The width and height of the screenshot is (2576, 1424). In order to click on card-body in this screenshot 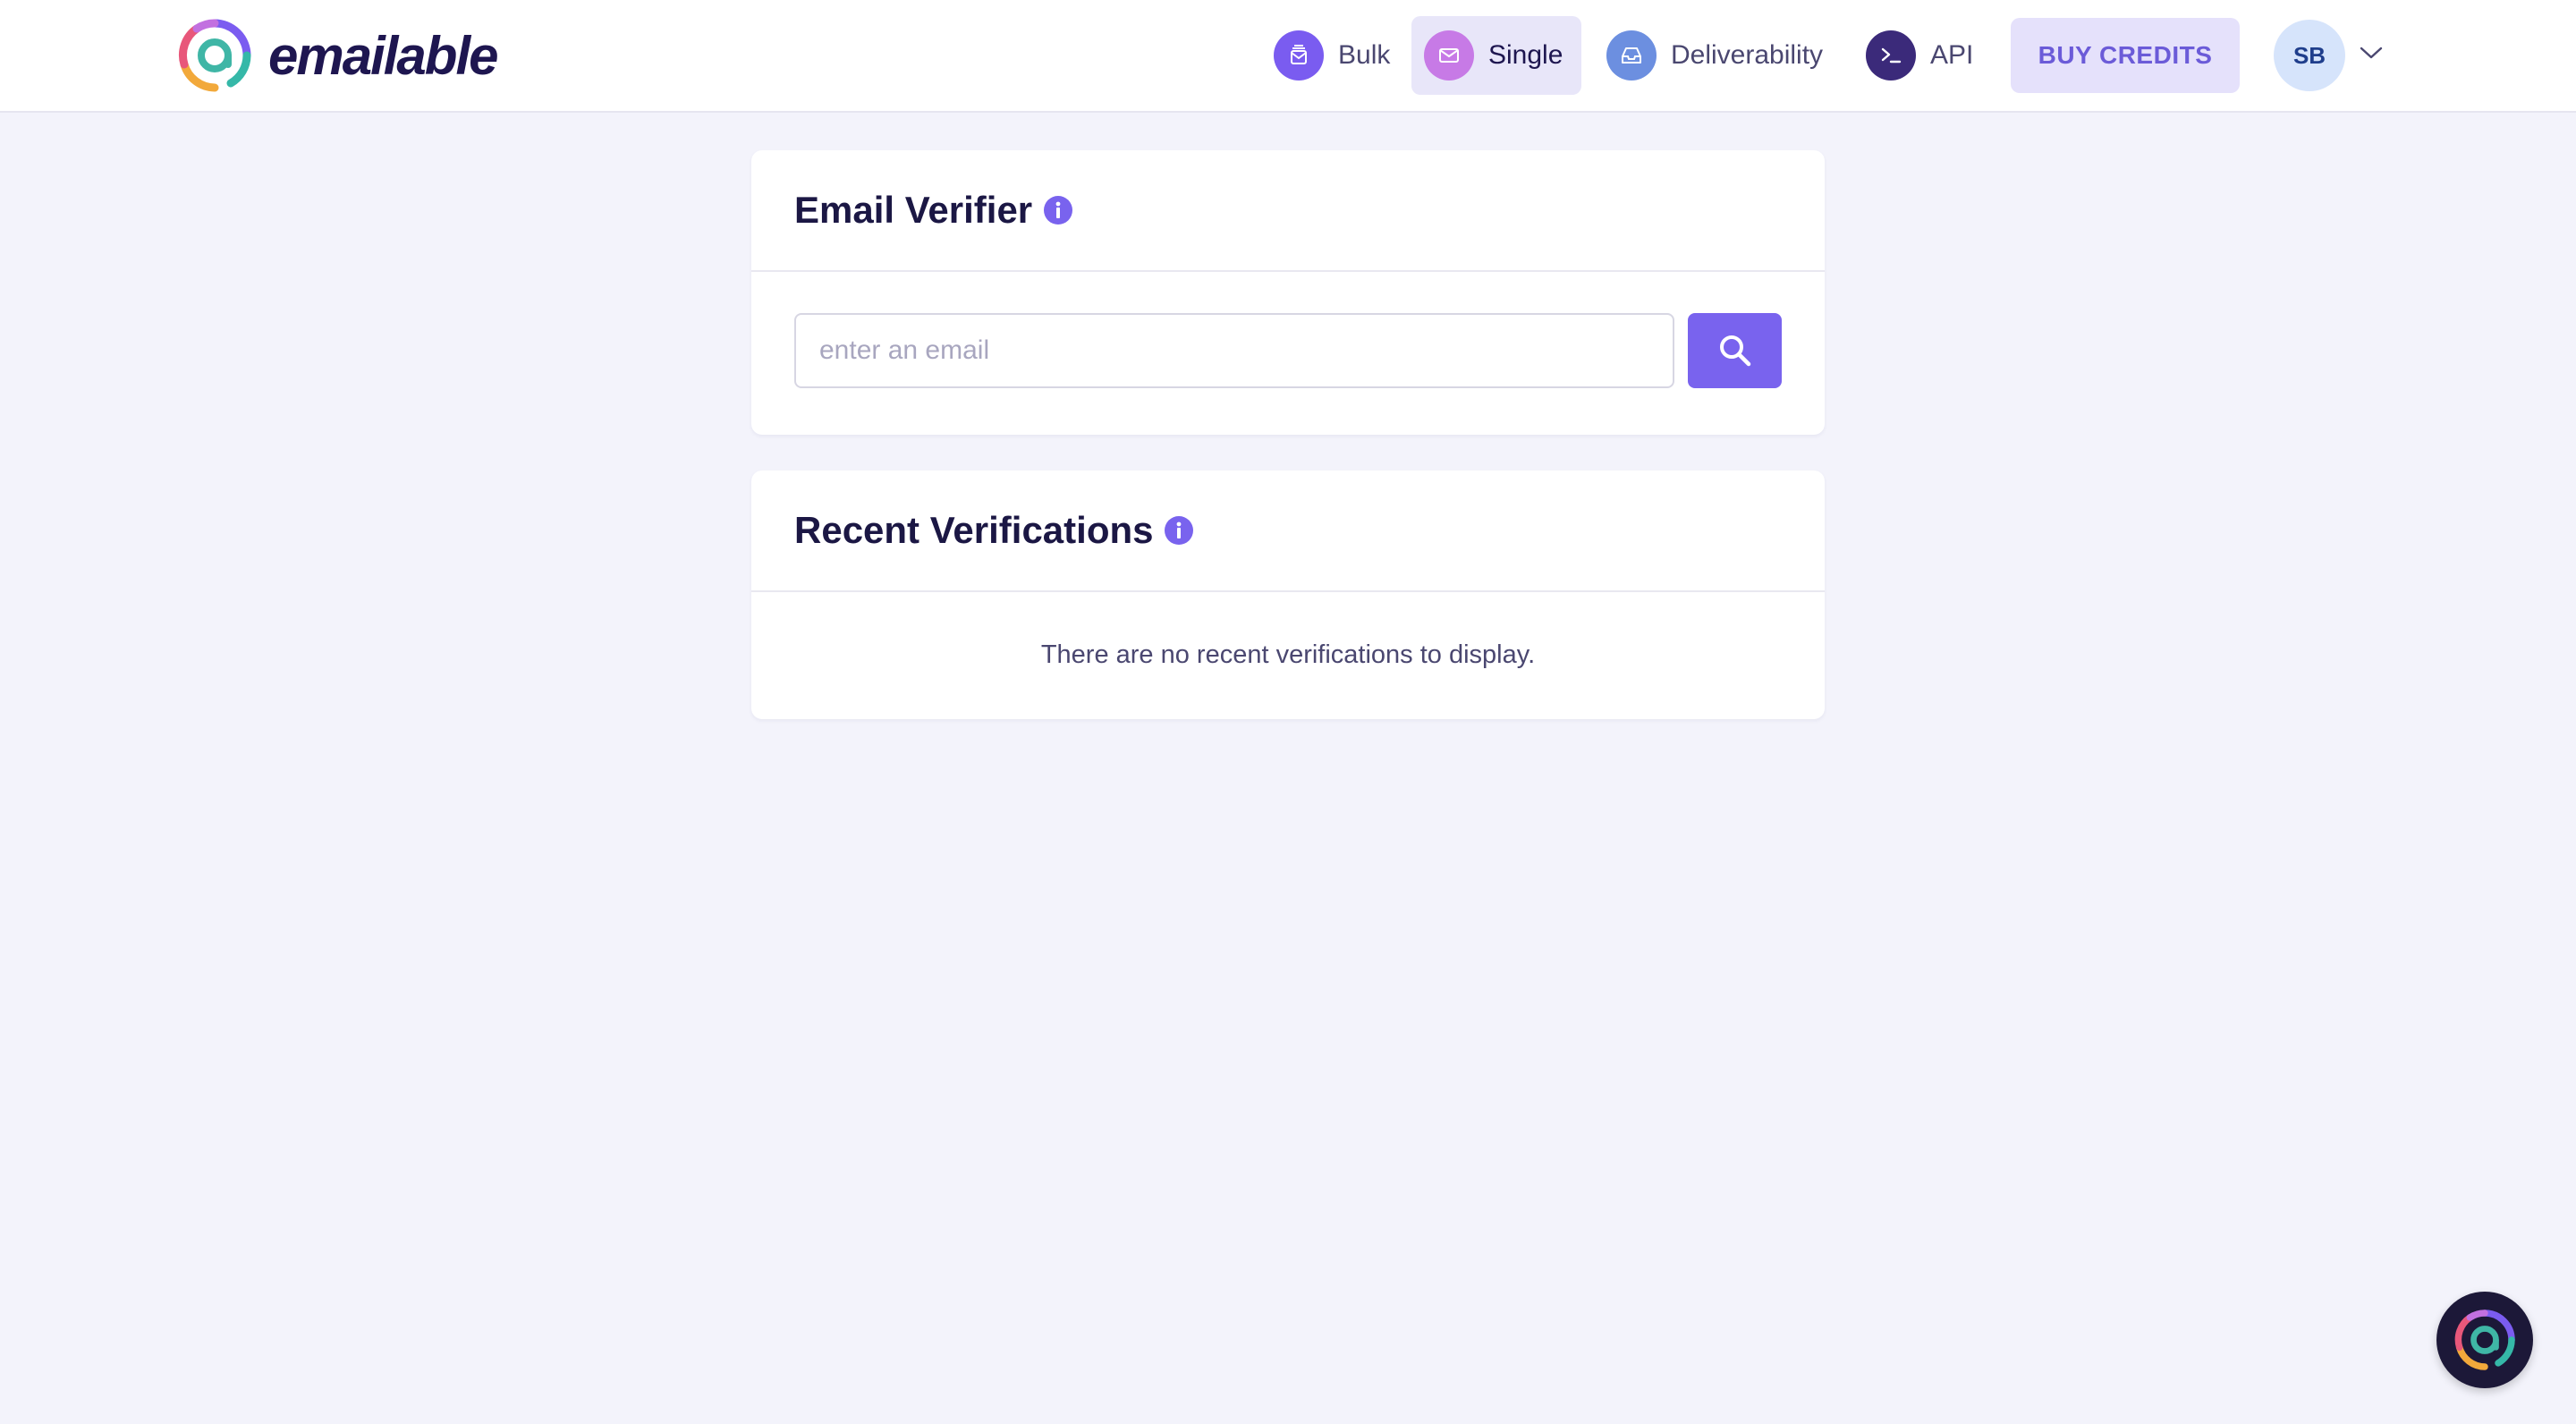, I will do `click(1288, 353)`.